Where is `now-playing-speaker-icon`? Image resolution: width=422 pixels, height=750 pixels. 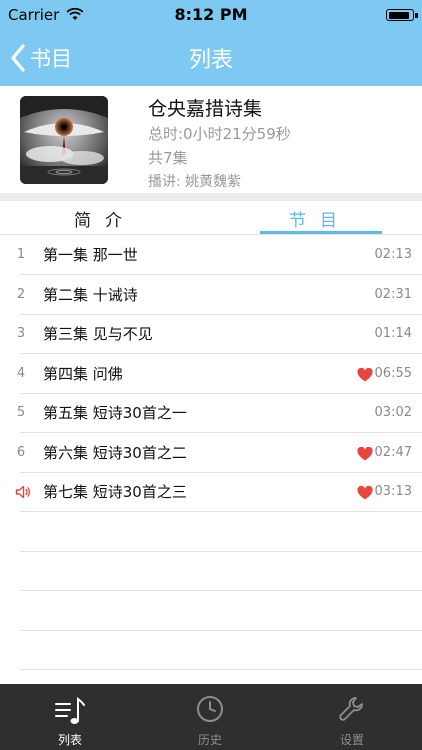
now-playing-speaker-icon is located at coordinates (23, 493).